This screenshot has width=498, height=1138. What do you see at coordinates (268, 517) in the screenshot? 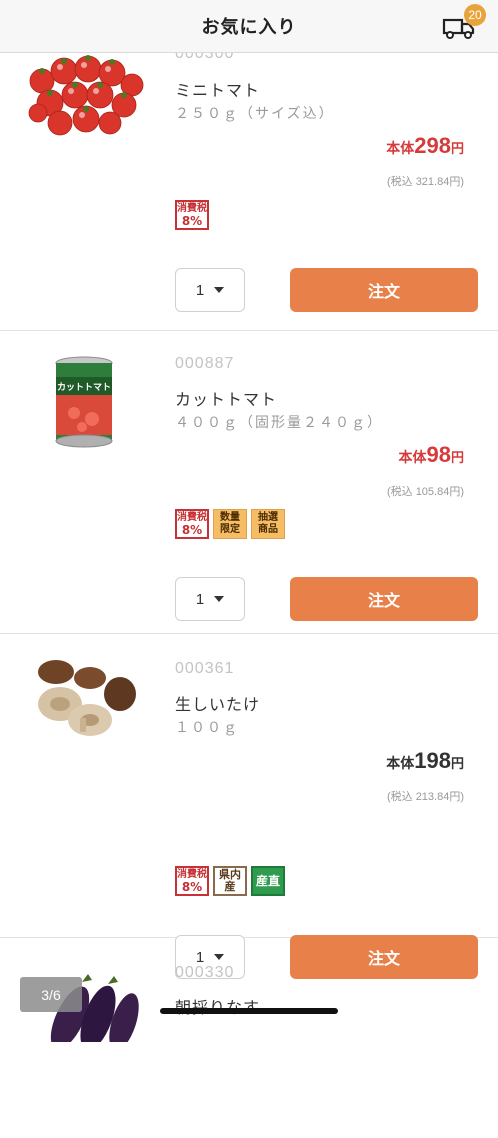
I see `badge-line1: 抽選` at bounding box center [268, 517].